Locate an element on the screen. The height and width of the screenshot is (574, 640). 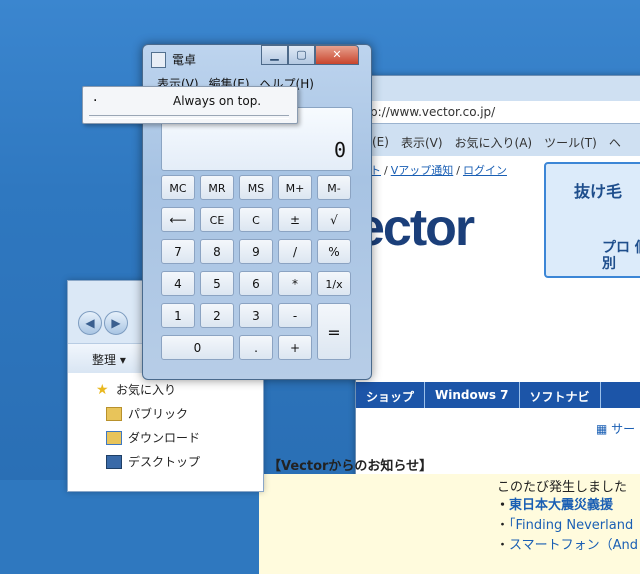
nav-public: パブリック is located at coordinates (147, 413).